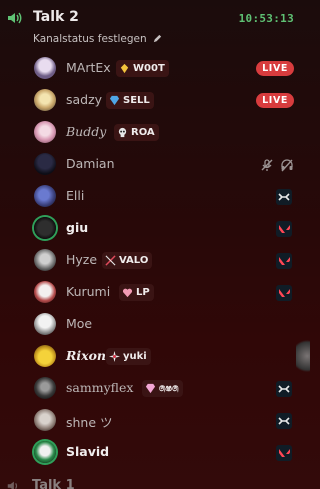 The image size is (320, 489). What do you see at coordinates (167, 101) in the screenshot?
I see `voice-user-row: sadzy SELL LIVE` at bounding box center [167, 101].